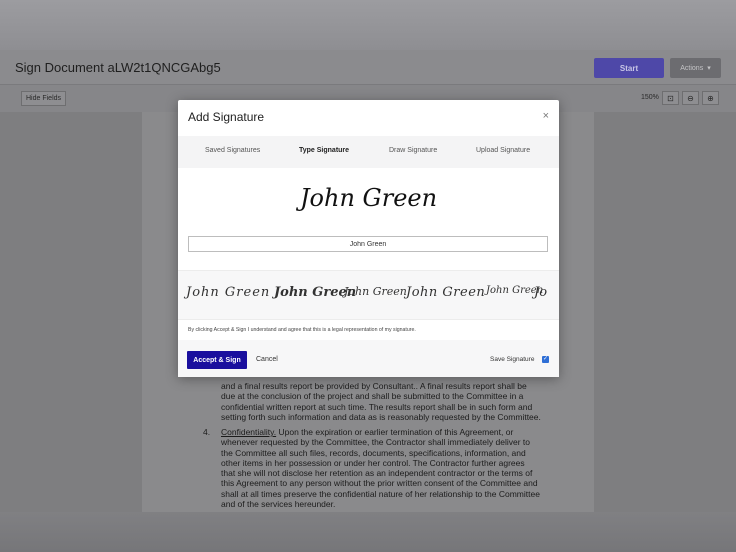  What do you see at coordinates (368, 198) in the screenshot?
I see `signature-preview: John Green` at bounding box center [368, 198].